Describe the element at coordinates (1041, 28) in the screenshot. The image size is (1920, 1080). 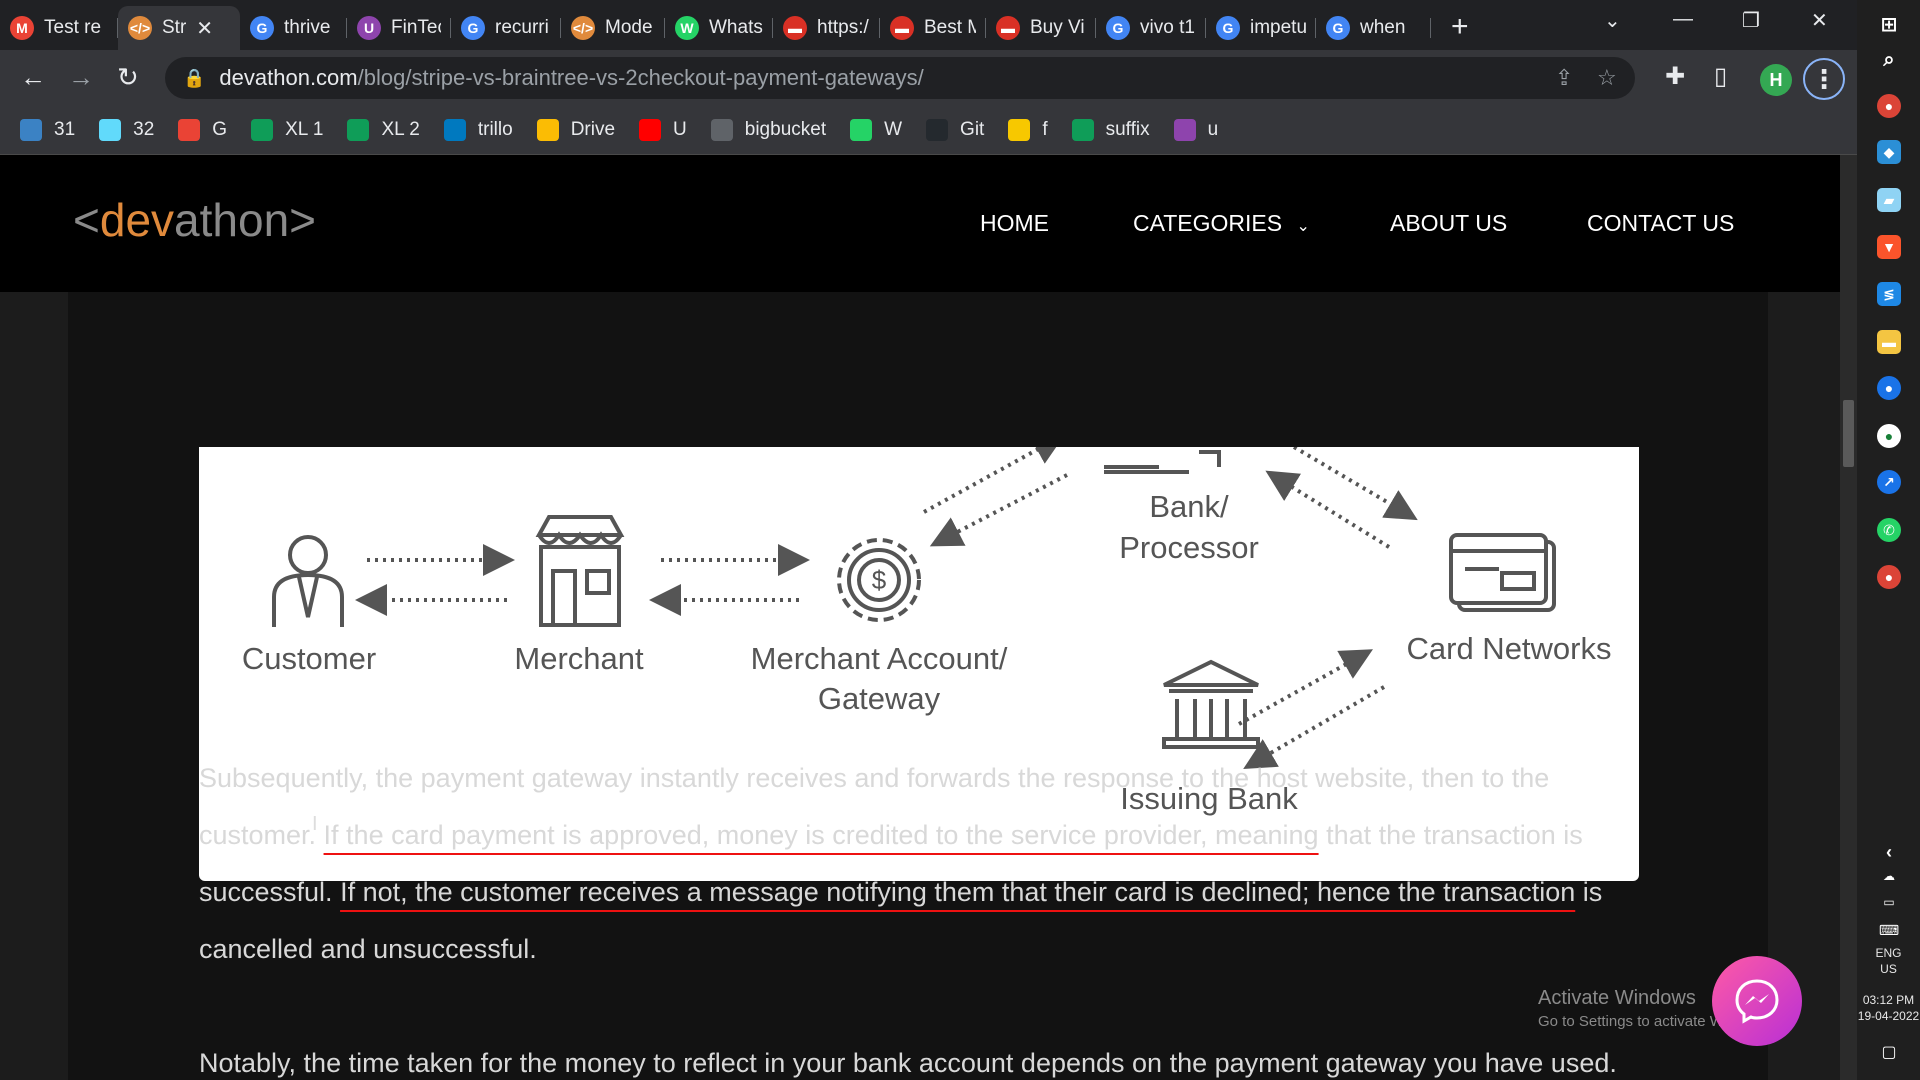
I see `browser-tab: ▬ Buy Vi` at that location.